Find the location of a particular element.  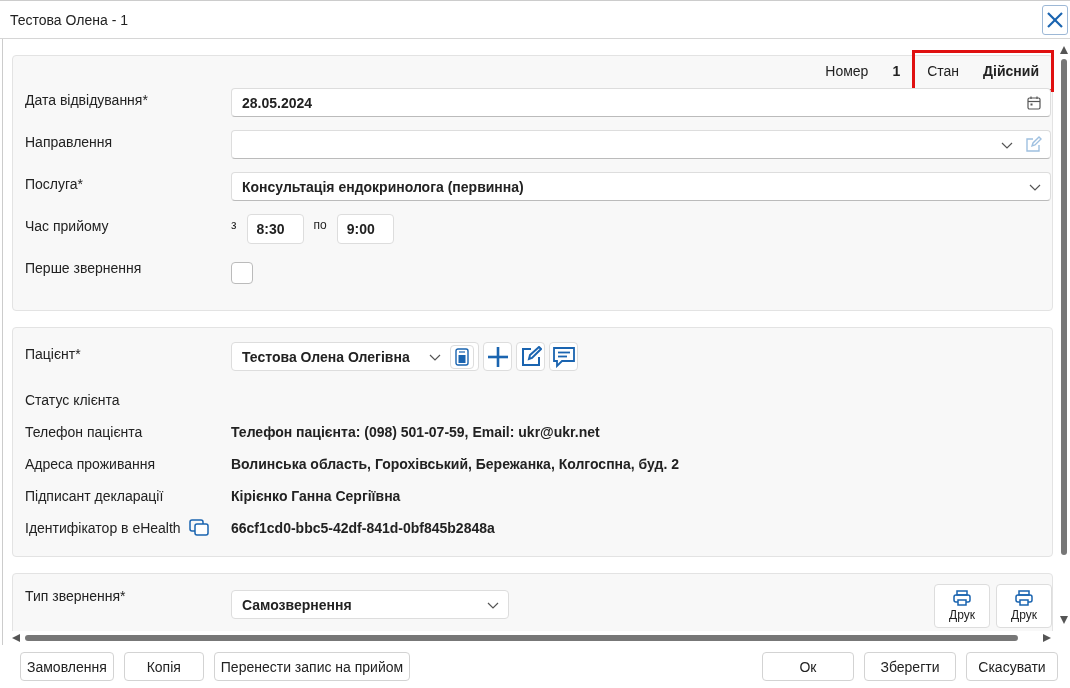

field-label: Адреса проживання is located at coordinates (91, 464).